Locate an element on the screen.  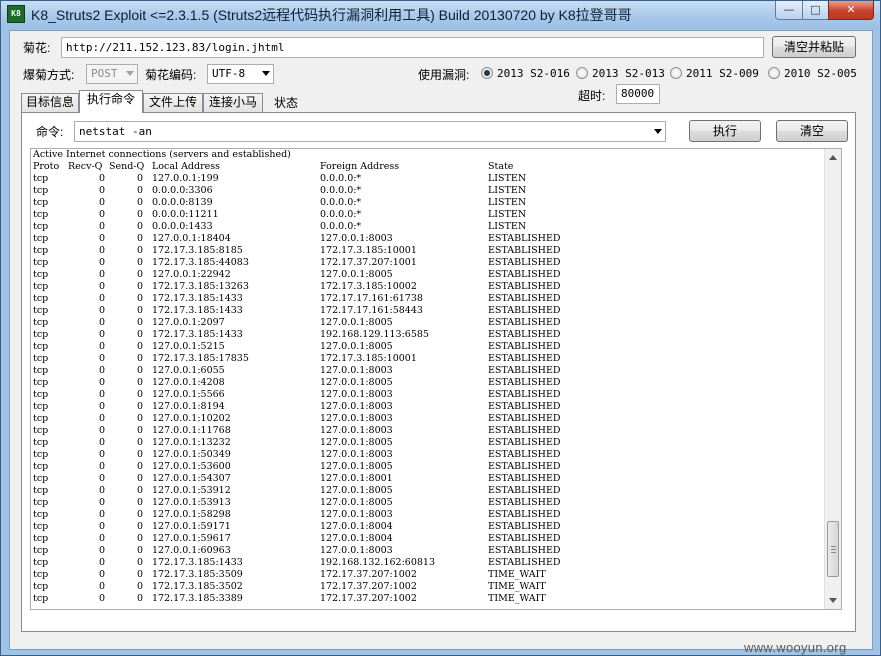
output-cell: 127.0.0.1:8001 is located at coordinates (356, 478).